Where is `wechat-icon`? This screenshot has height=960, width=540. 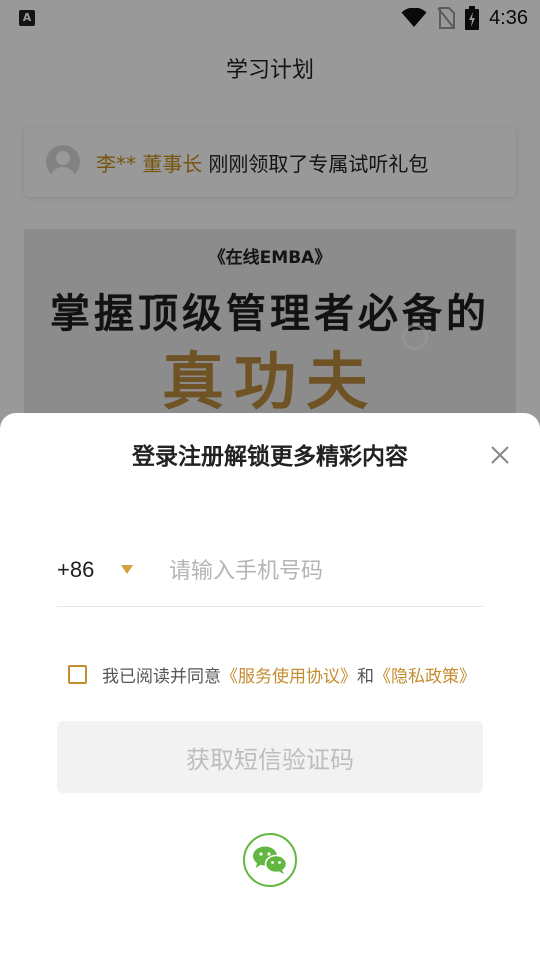 wechat-icon is located at coordinates (270, 860).